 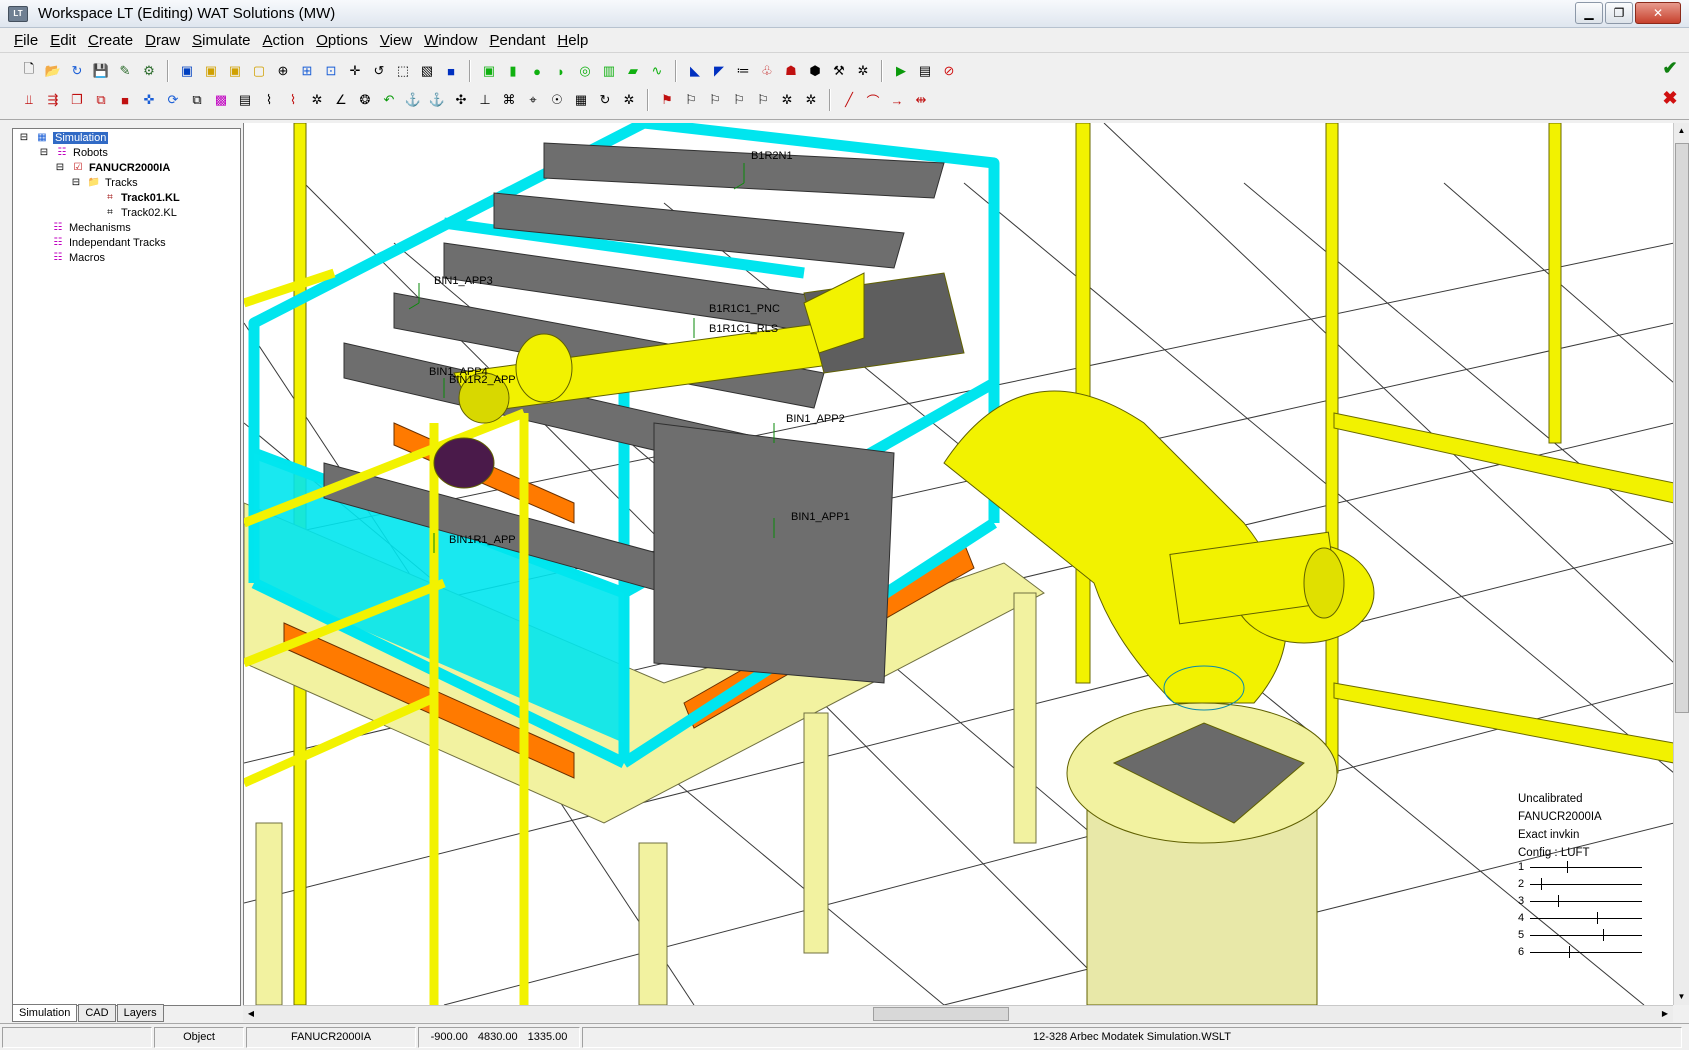 I want to click on attach-icon: ⌇, so click(x=269, y=100).